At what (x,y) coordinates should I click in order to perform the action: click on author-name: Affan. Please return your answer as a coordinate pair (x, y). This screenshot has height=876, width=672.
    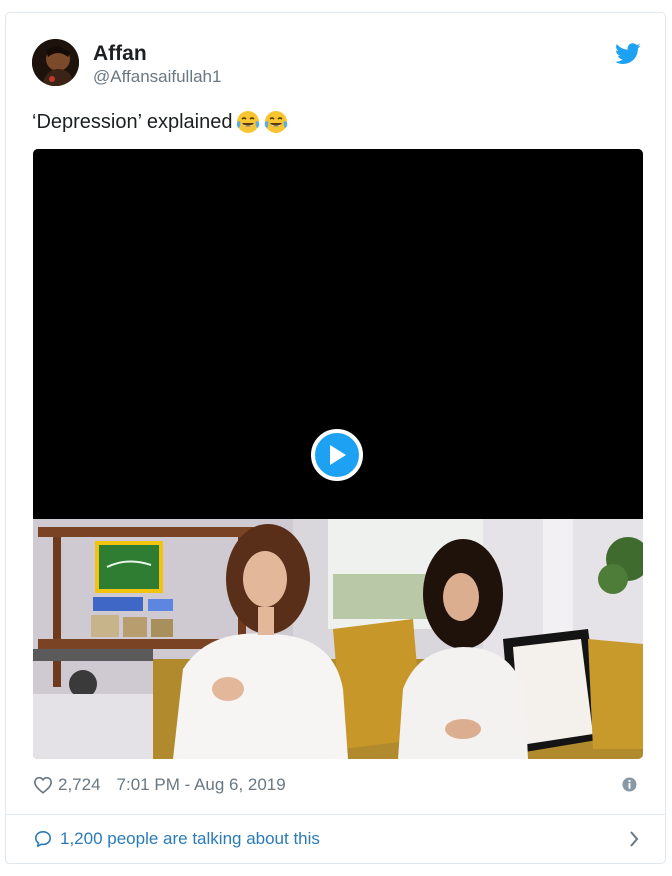
    Looking at the image, I should click on (120, 54).